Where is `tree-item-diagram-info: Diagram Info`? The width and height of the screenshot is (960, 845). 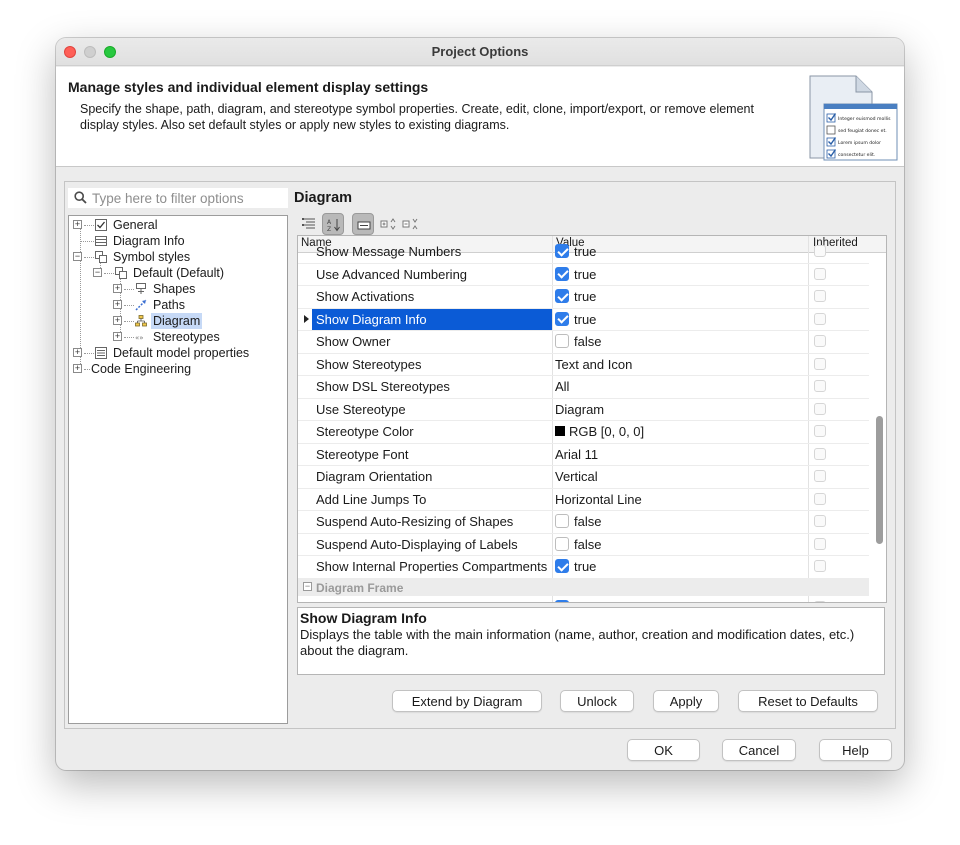
tree-item-diagram-info: Diagram Info is located at coordinates (178, 241).